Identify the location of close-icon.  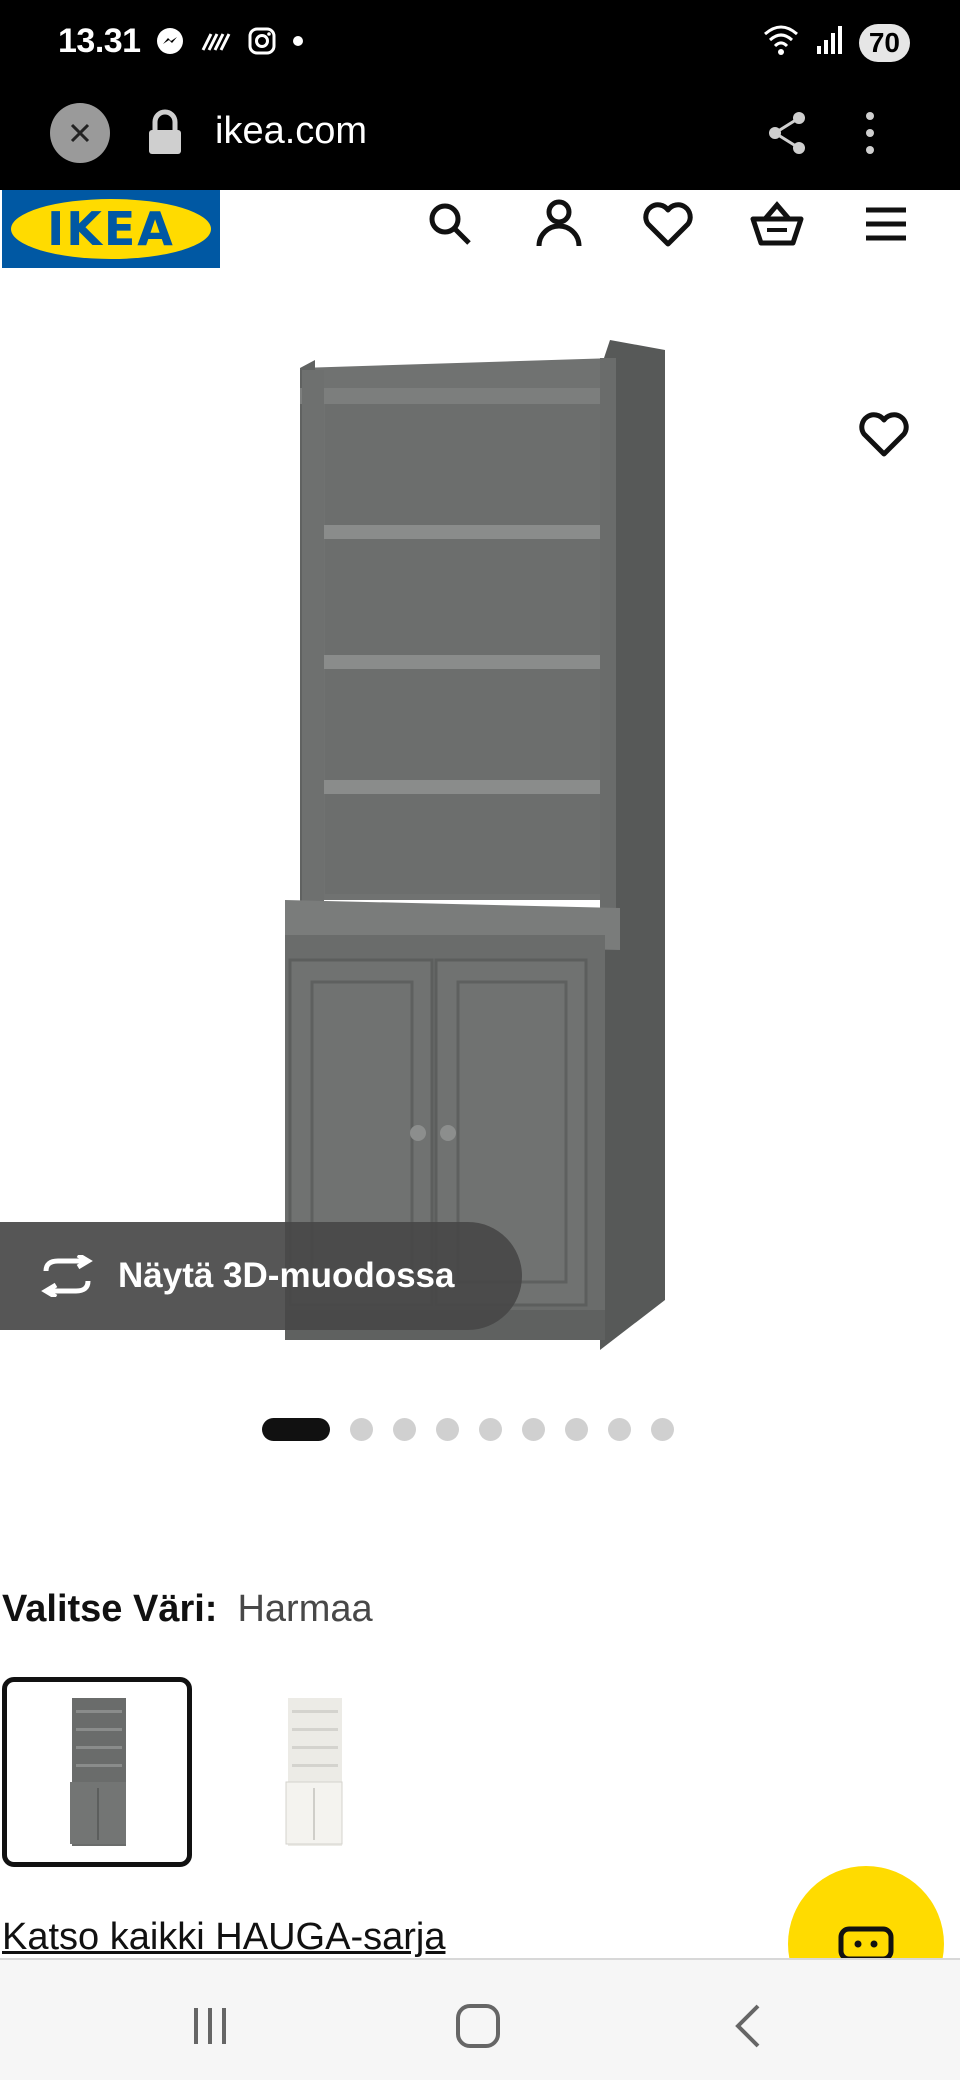
(80, 133).